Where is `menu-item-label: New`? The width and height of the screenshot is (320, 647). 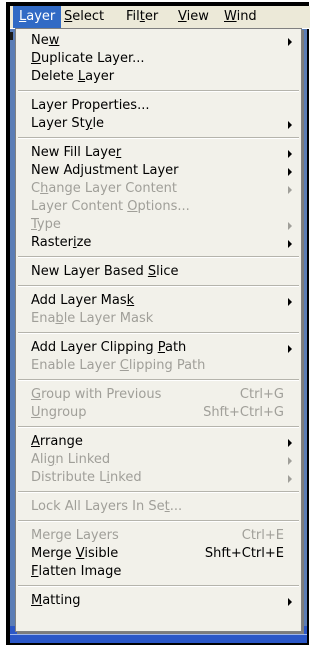 menu-item-label: New is located at coordinates (45, 40).